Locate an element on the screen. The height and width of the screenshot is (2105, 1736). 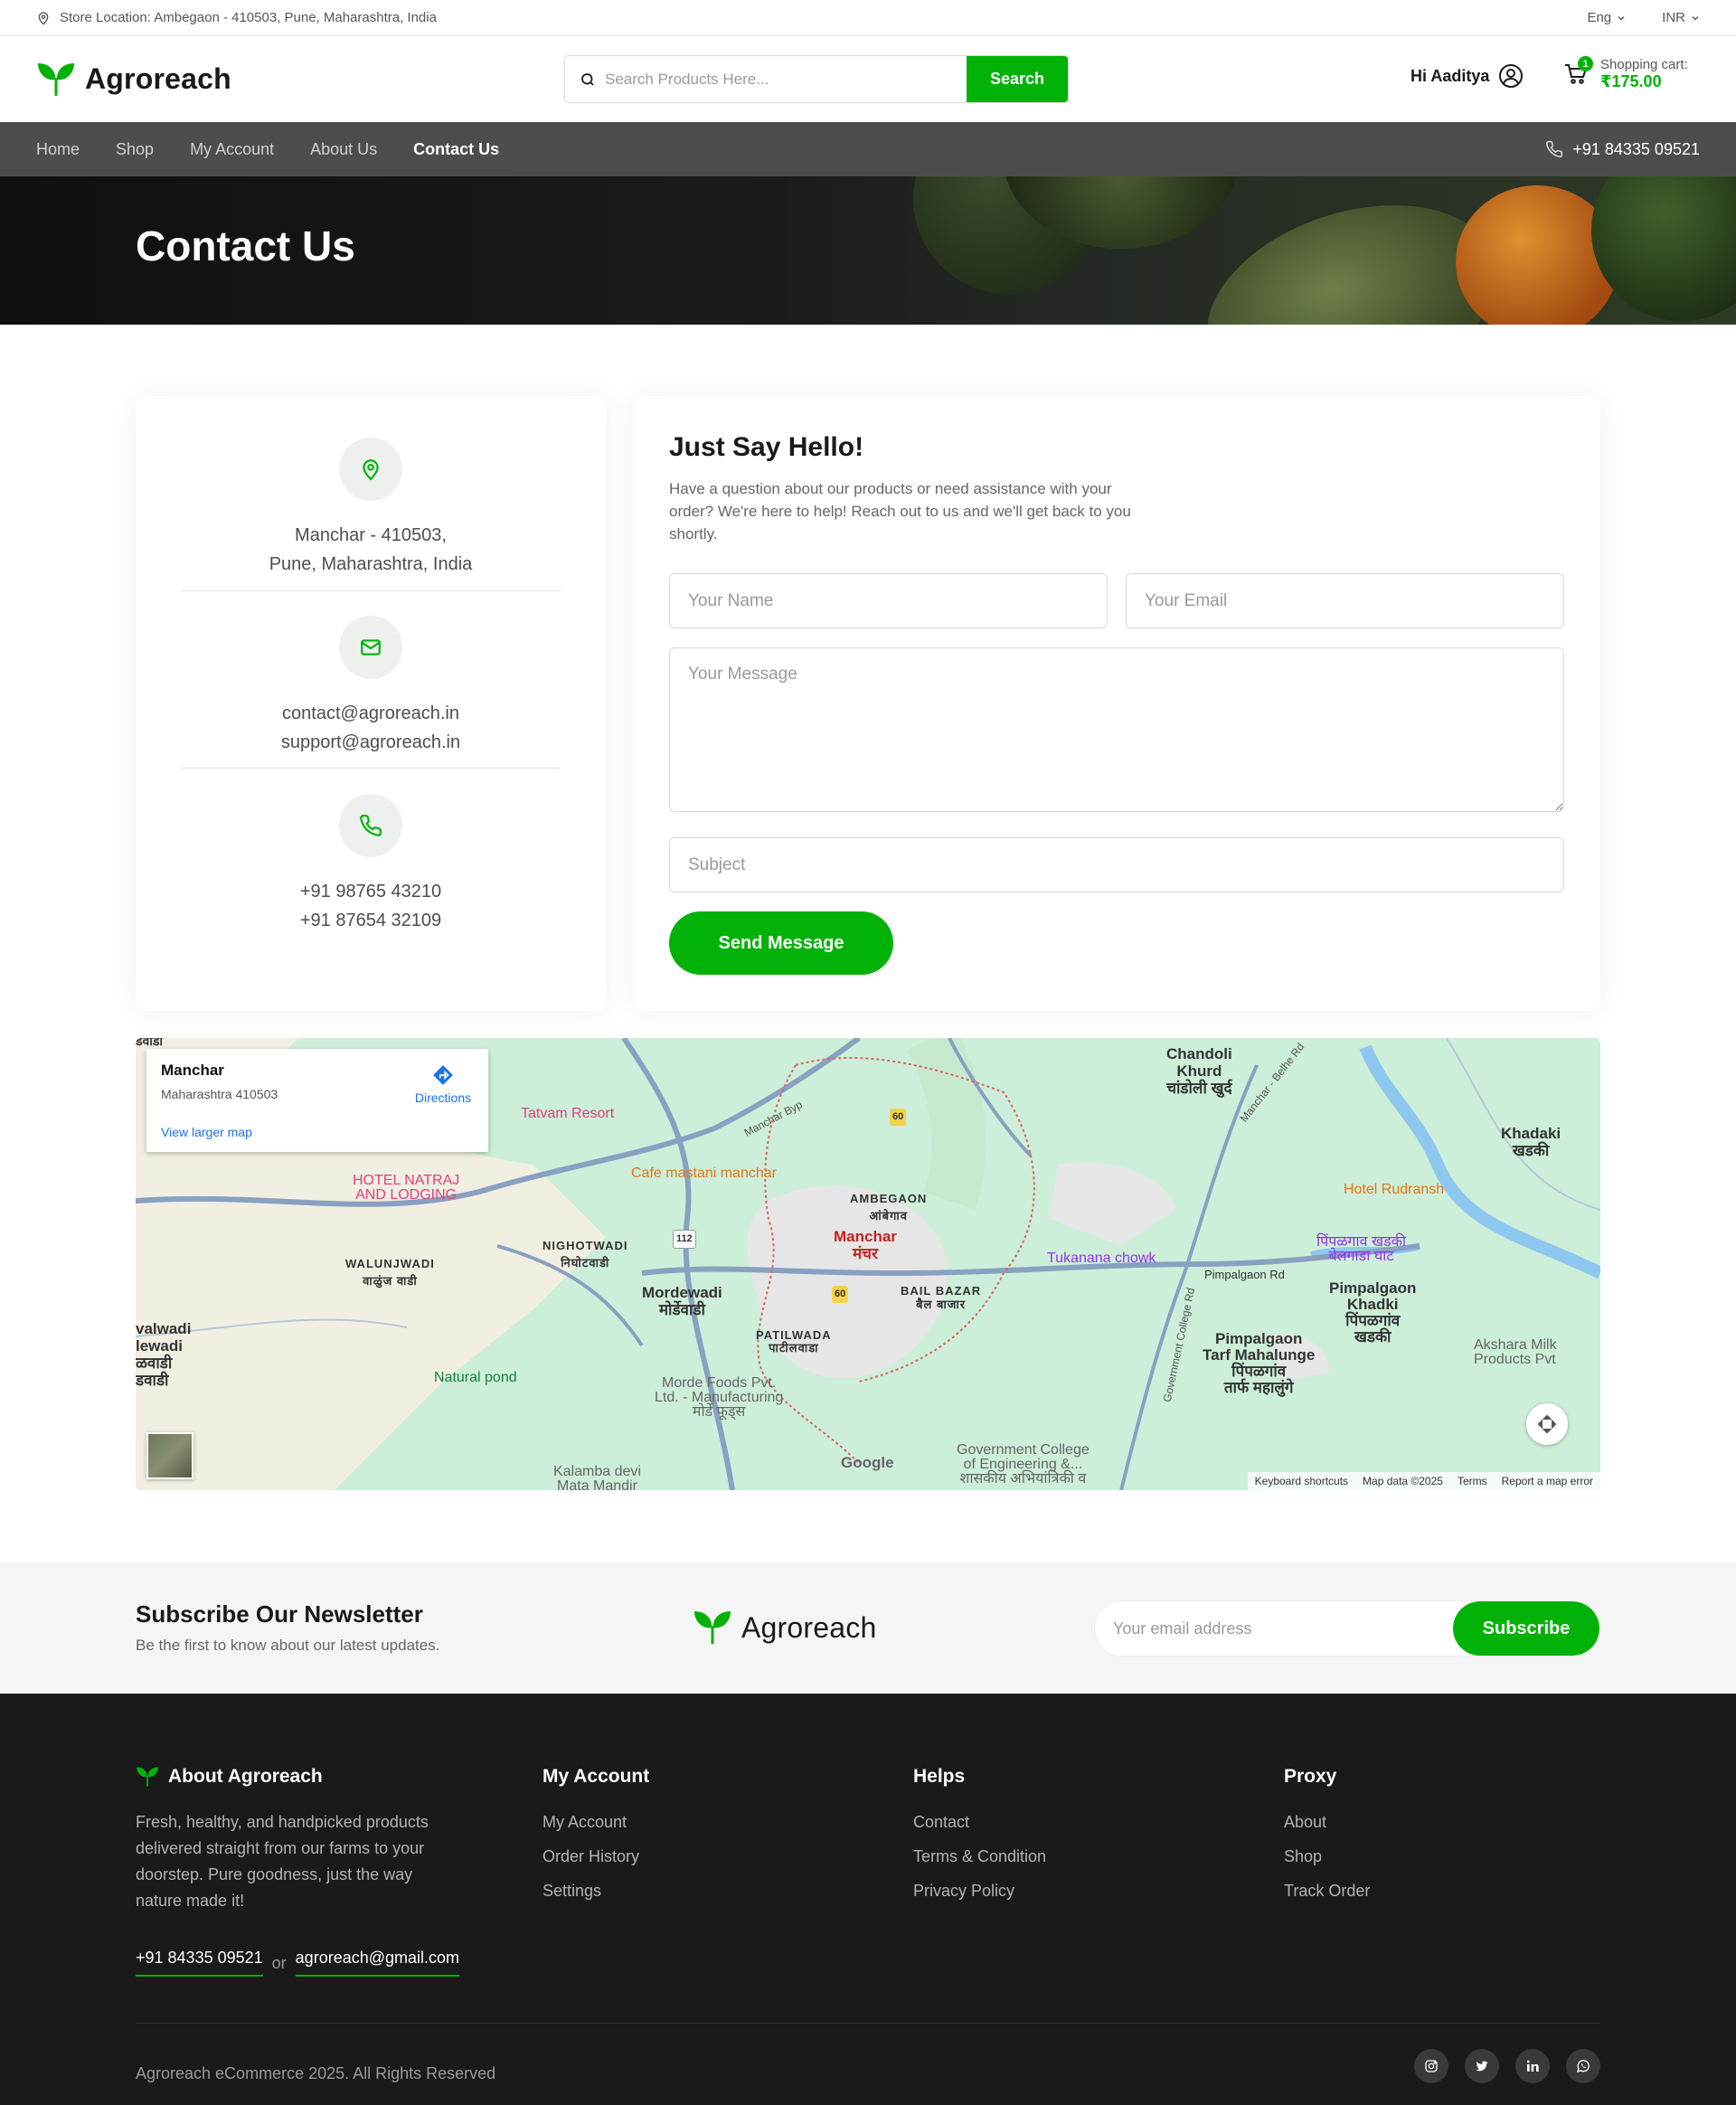
map-label: PATILWADA पाटीलवाडा is located at coordinates (794, 1341).